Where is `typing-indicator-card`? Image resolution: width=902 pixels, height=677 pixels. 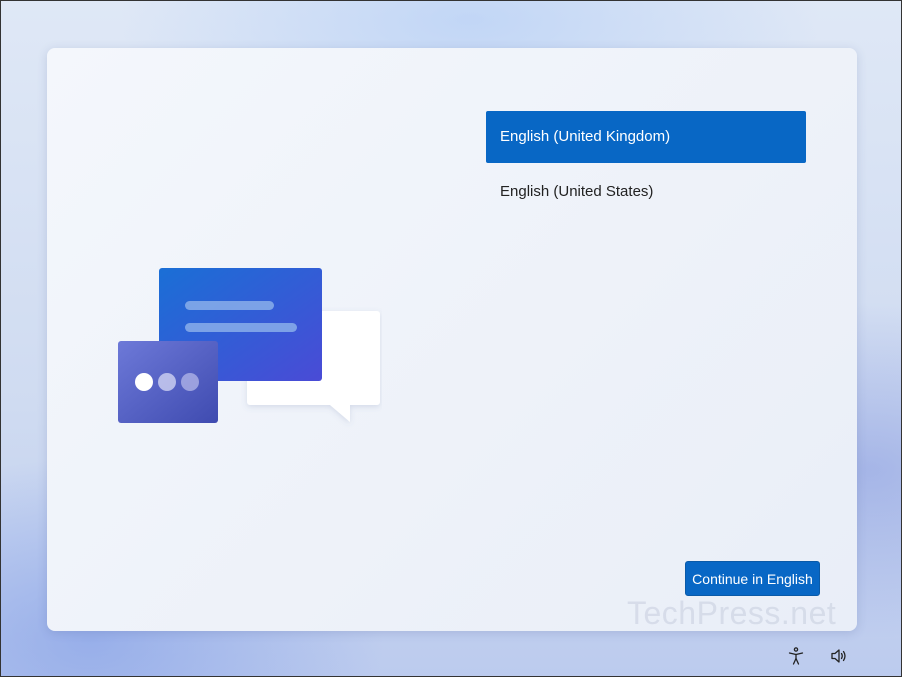 typing-indicator-card is located at coordinates (168, 382).